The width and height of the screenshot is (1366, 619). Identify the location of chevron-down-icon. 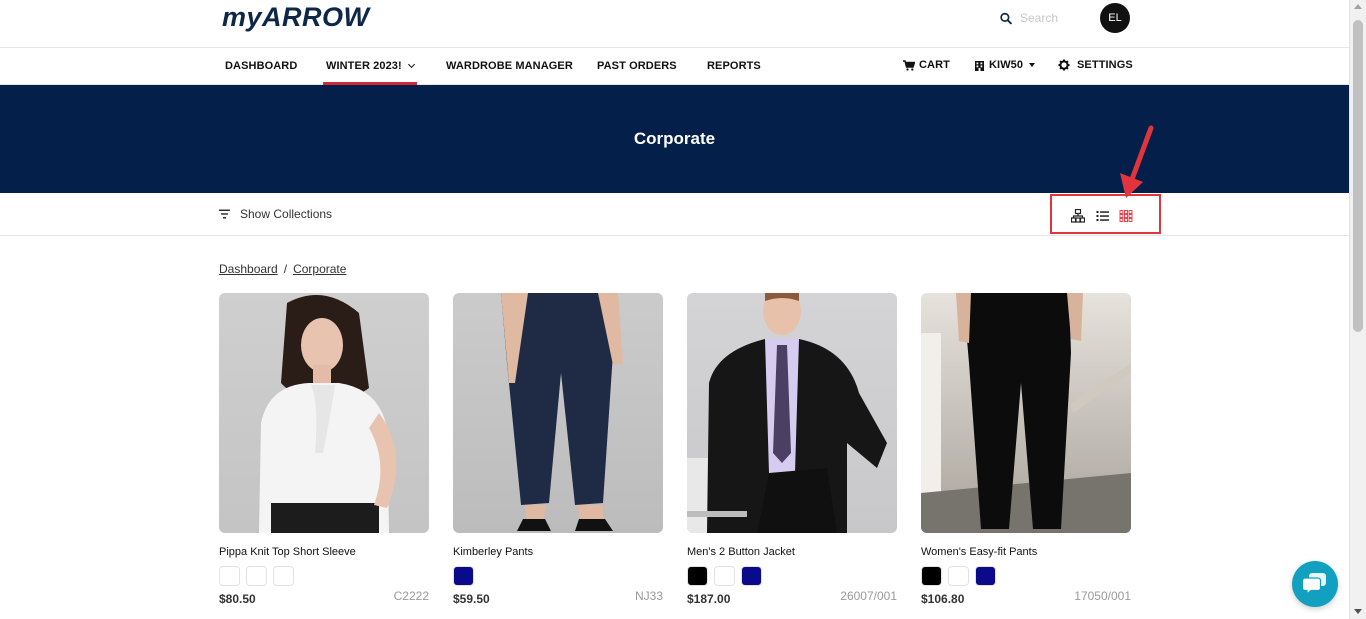
(411, 64).